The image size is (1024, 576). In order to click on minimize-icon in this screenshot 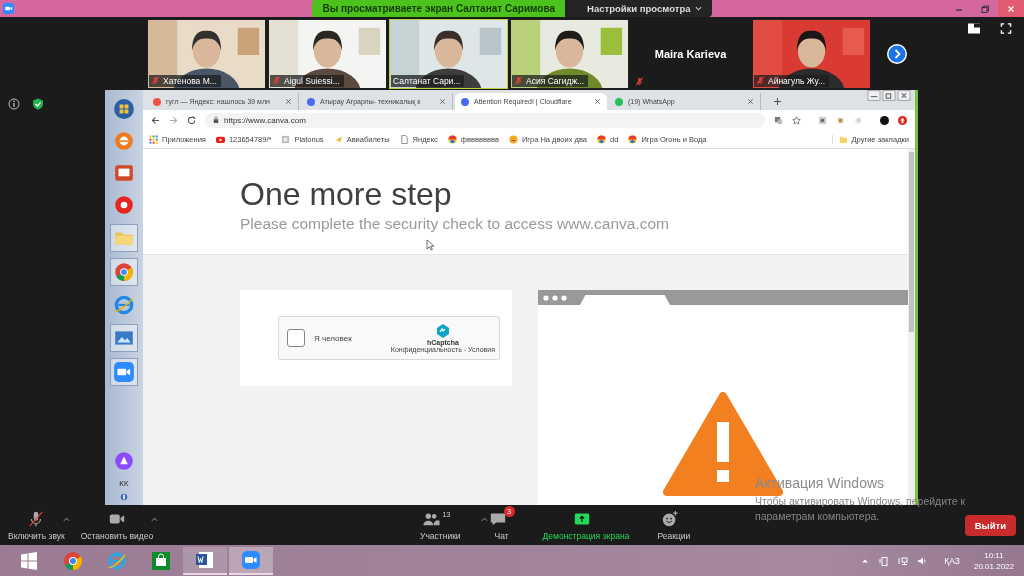, I will do `click(874, 95)`.